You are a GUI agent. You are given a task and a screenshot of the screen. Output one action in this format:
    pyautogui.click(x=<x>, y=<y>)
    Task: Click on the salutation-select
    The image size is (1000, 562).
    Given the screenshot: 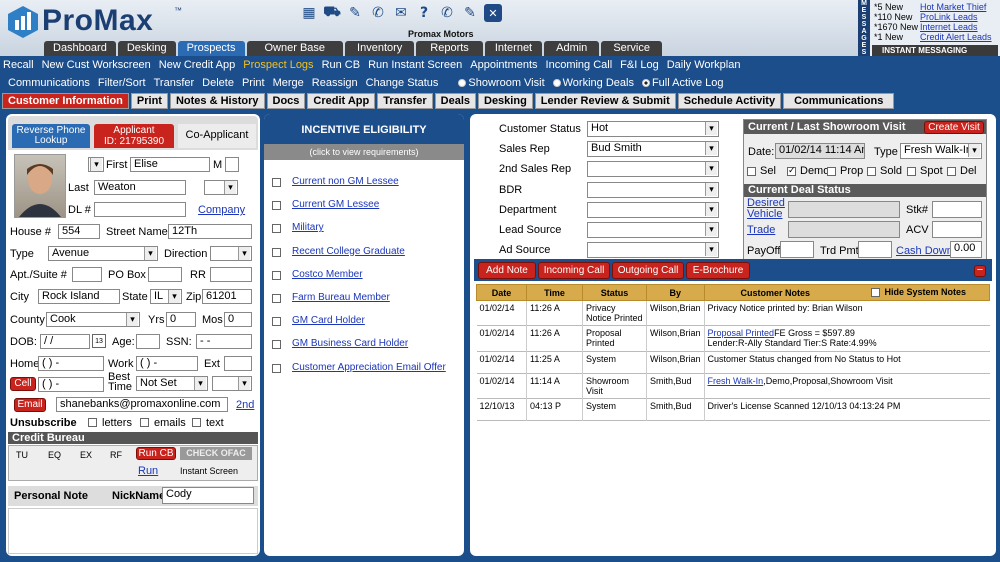 What is the action you would take?
    pyautogui.click(x=96, y=164)
    